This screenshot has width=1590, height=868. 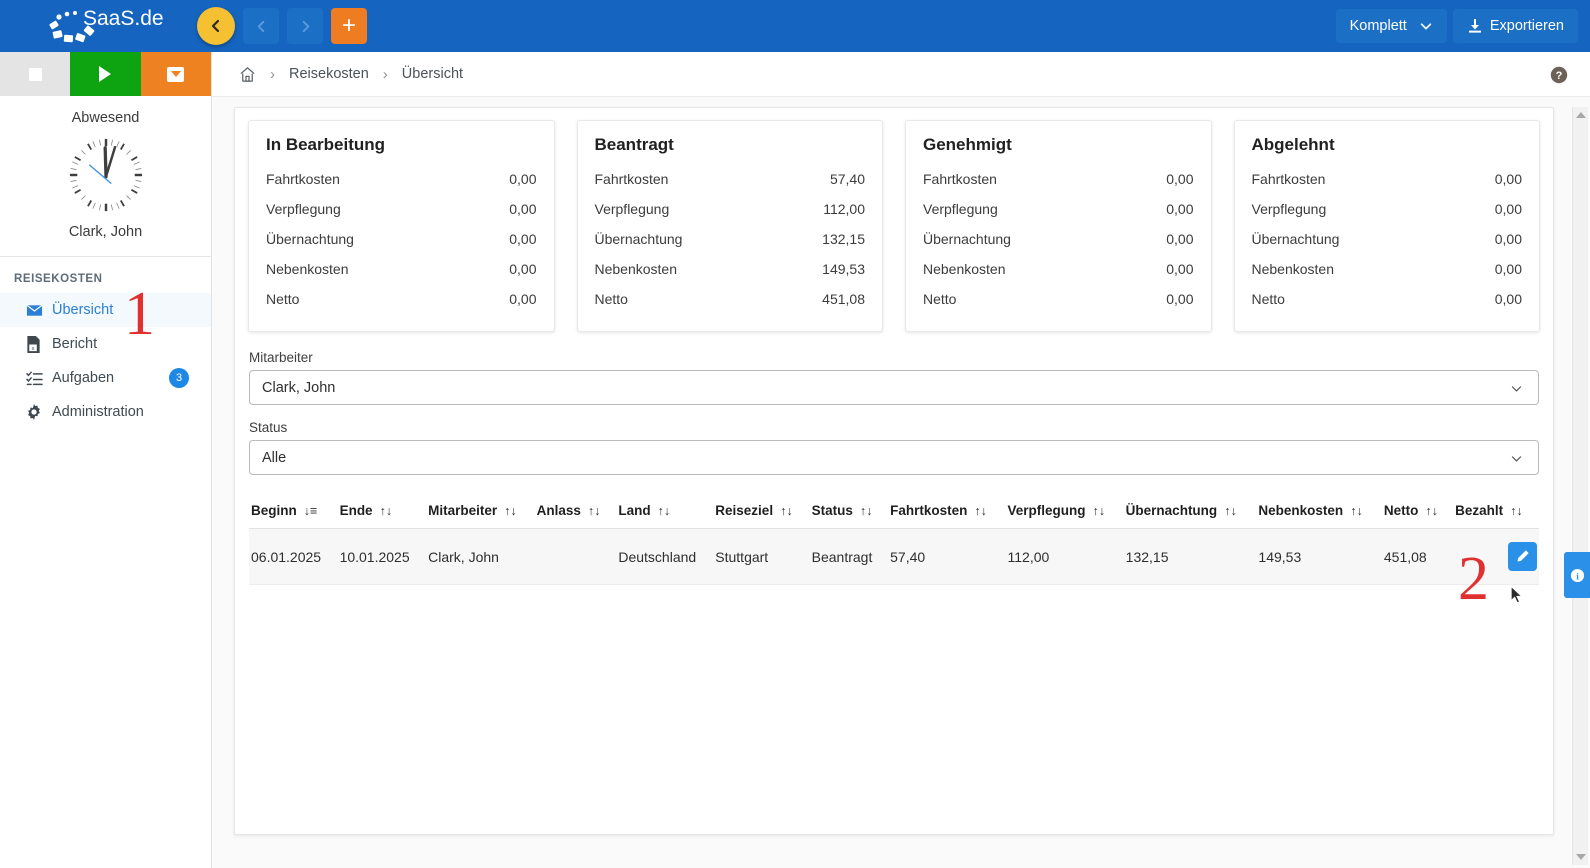 What do you see at coordinates (843, 269) in the screenshot?
I see `card-row-value: 149,53` at bounding box center [843, 269].